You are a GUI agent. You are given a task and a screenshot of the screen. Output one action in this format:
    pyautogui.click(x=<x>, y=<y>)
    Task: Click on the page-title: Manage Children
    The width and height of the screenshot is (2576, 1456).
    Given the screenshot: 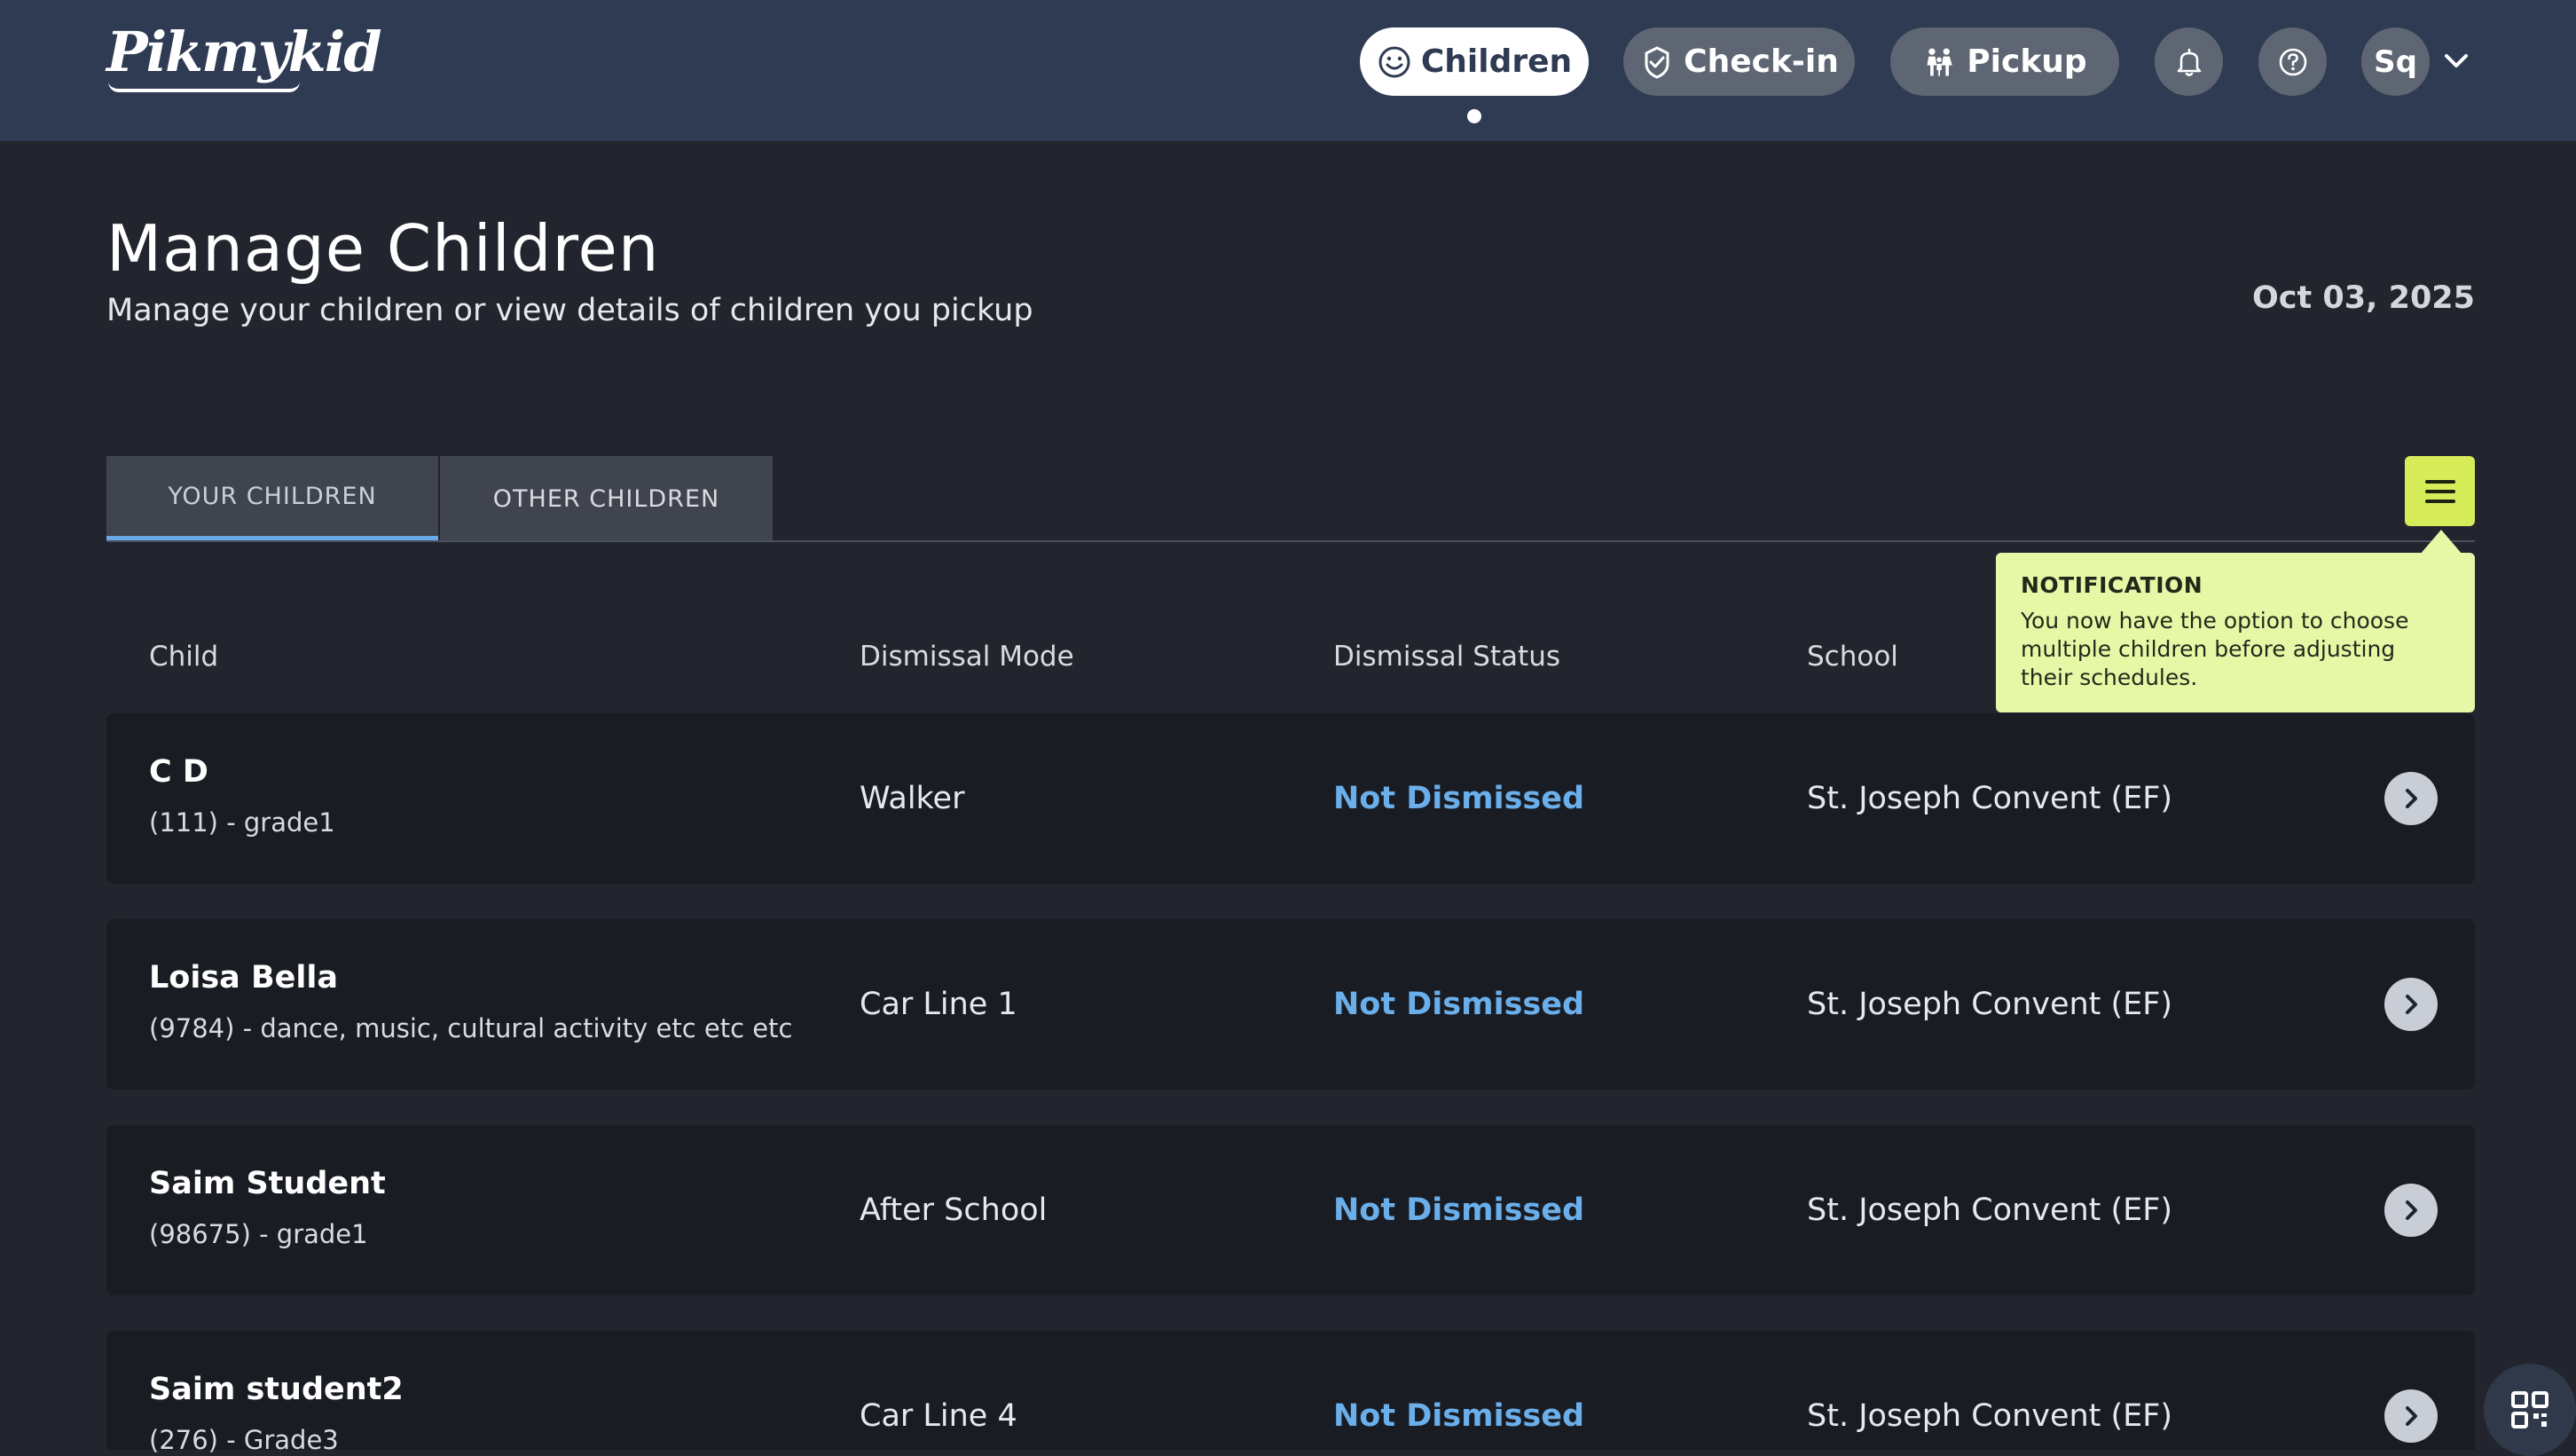 What is the action you would take?
    pyautogui.click(x=383, y=248)
    